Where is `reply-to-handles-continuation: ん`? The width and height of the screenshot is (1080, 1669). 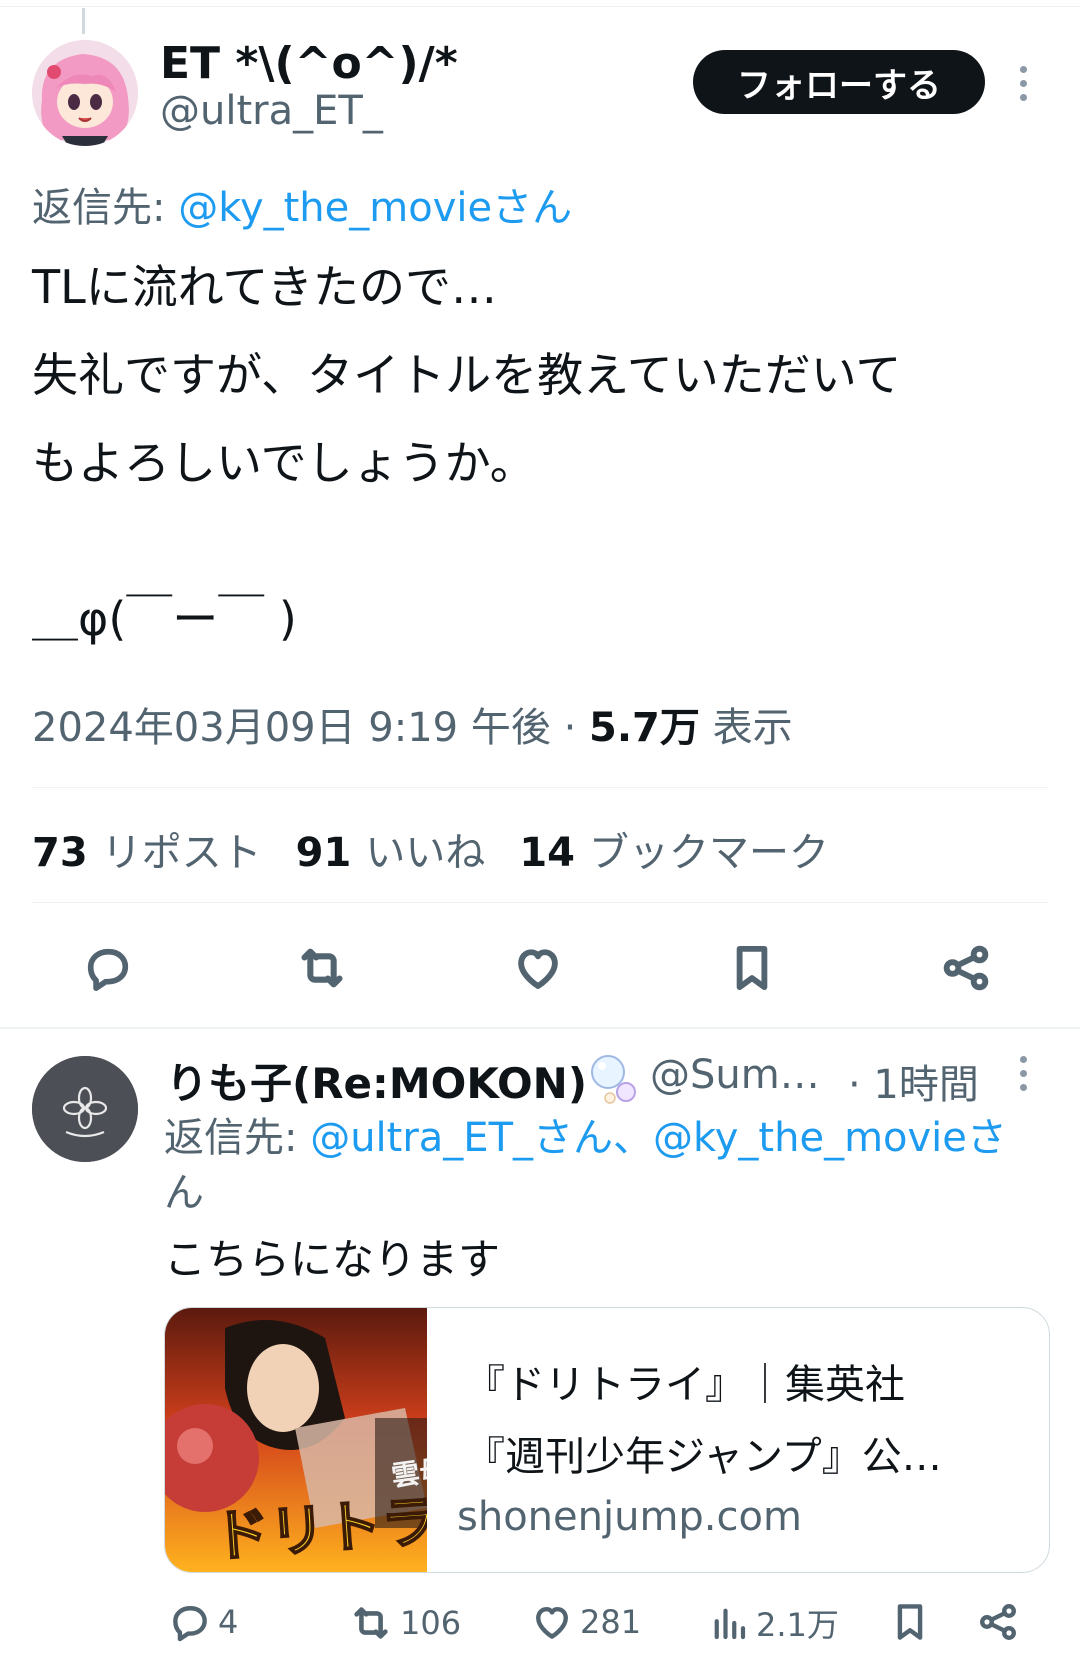
reply-to-handles-continuation: ん is located at coordinates (184, 1189).